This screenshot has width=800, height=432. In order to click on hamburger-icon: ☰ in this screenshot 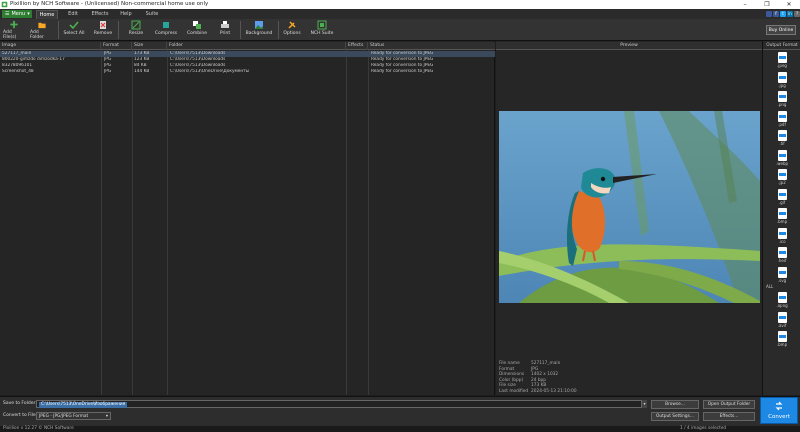, I will do `click(7, 14)`.